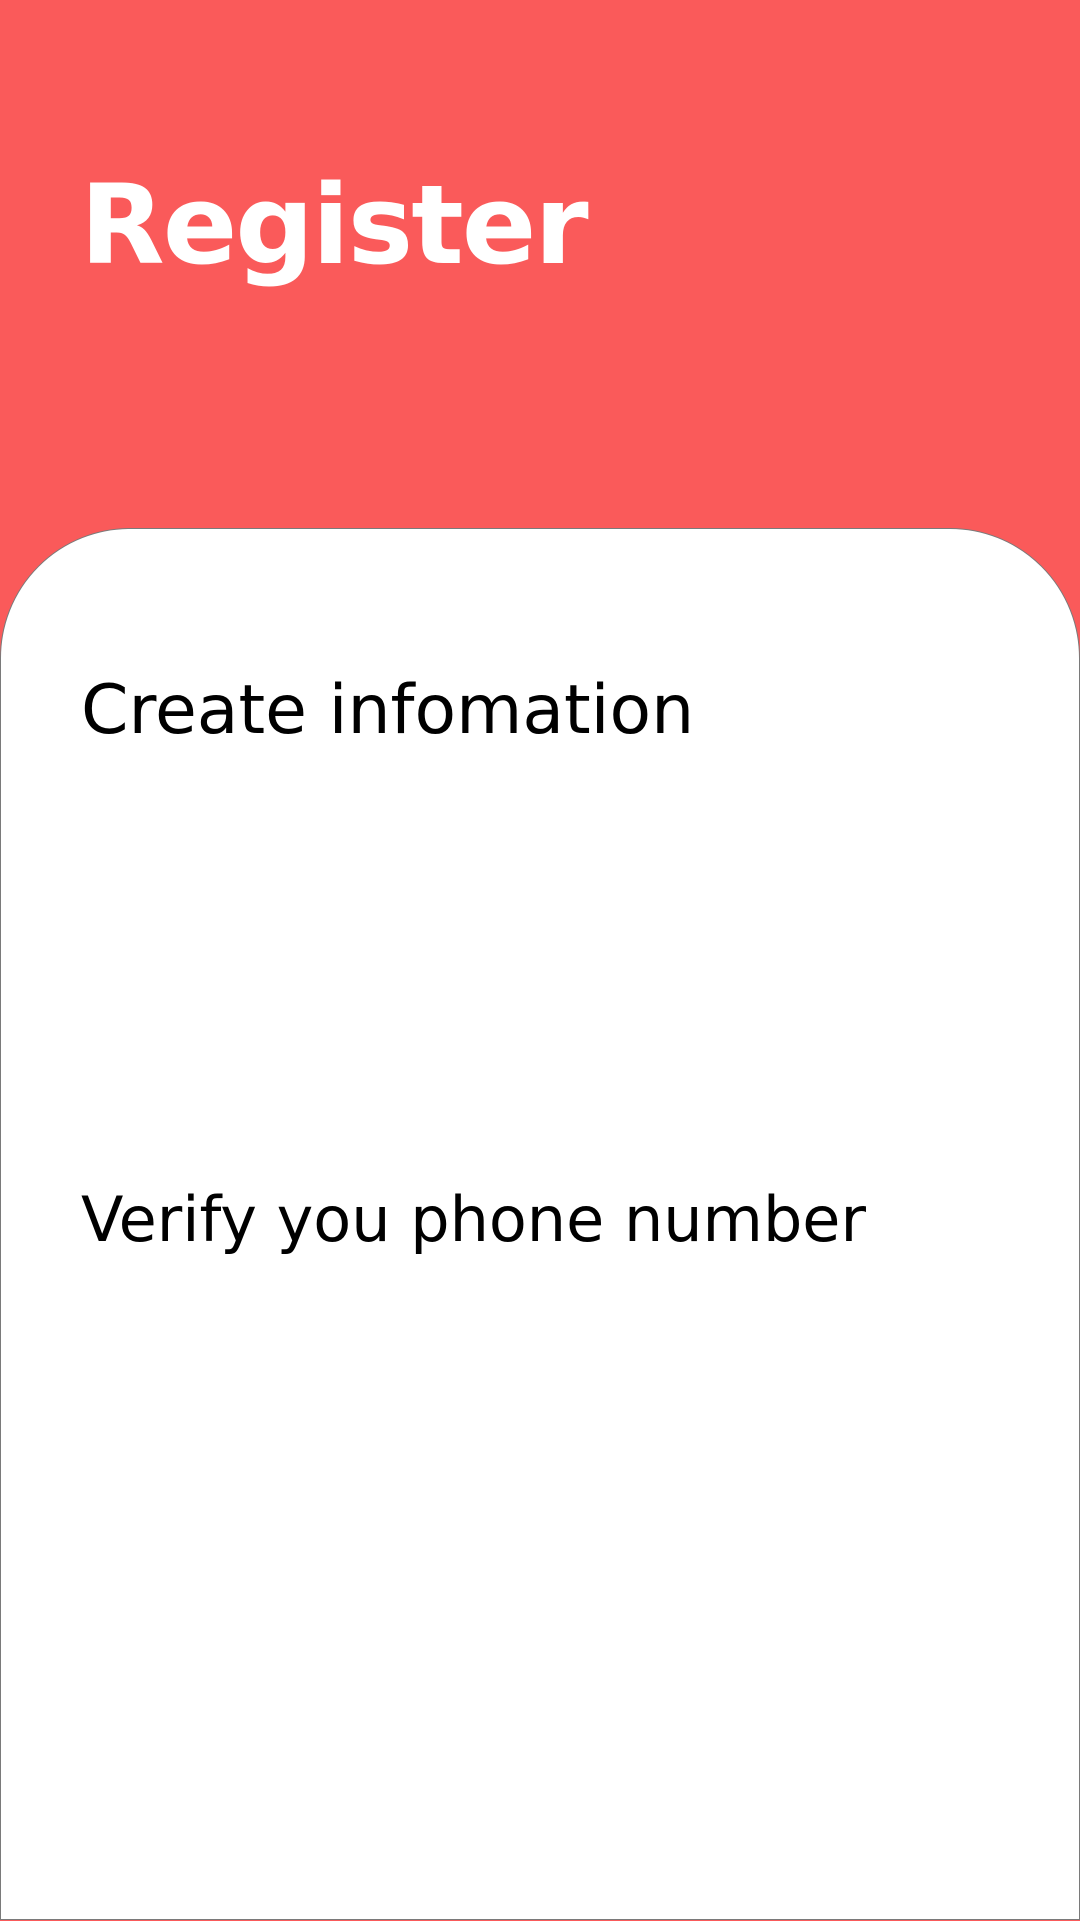 This screenshot has height=1921, width=1080. I want to click on create-information-heading: Create infomation, so click(388, 710).